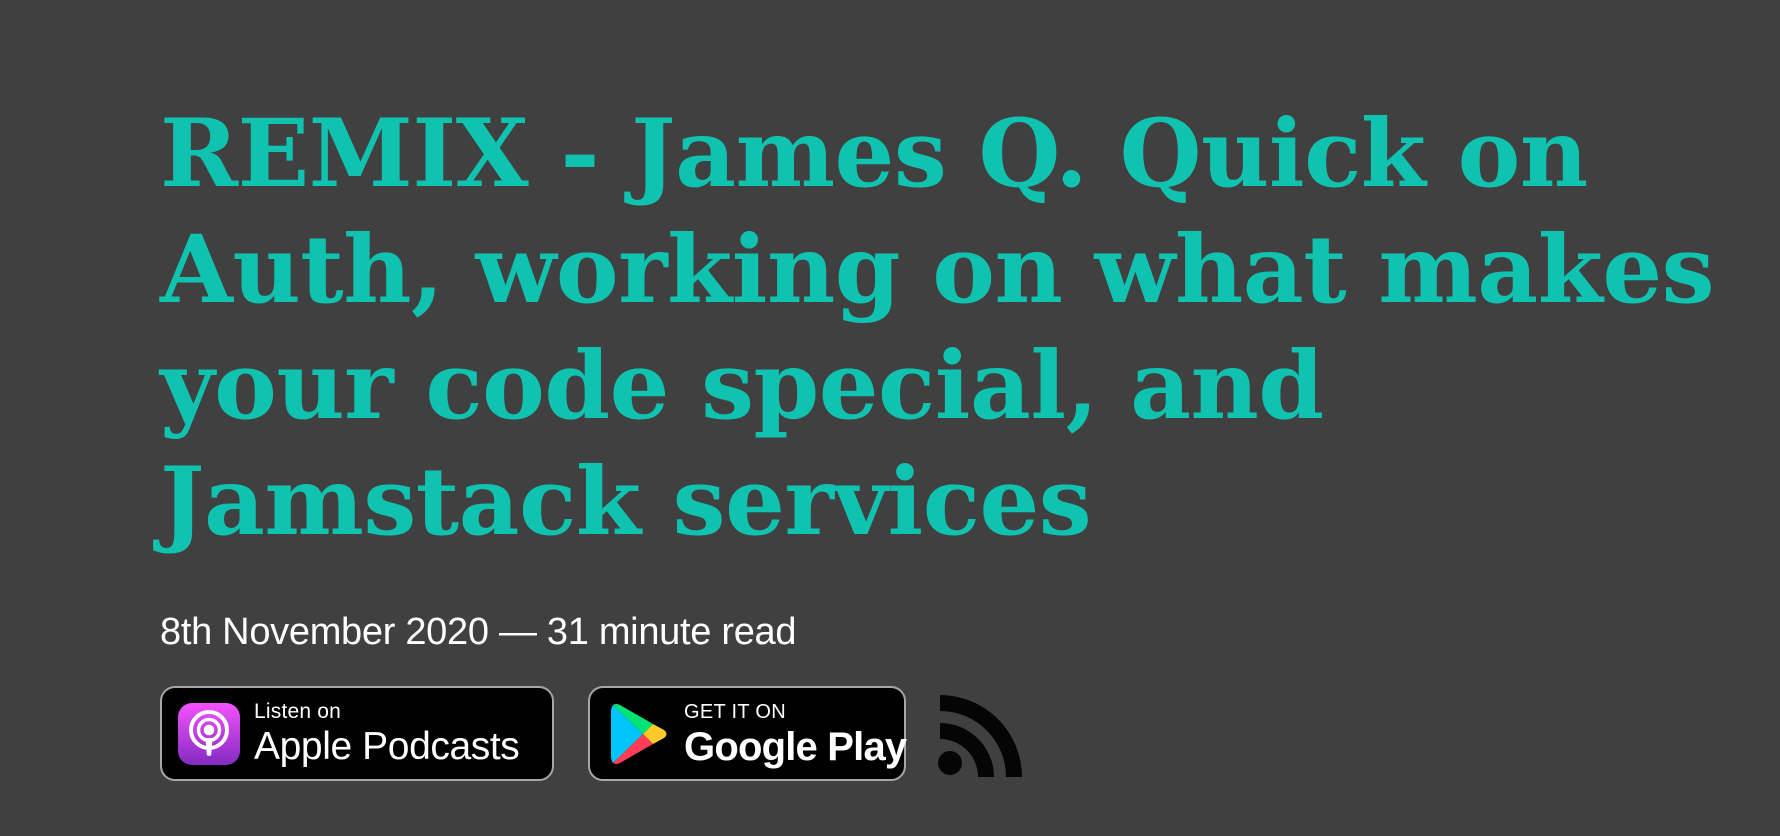 Image resolution: width=1780 pixels, height=836 pixels. What do you see at coordinates (324, 632) in the screenshot?
I see `publish-date: 8th November 2020` at bounding box center [324, 632].